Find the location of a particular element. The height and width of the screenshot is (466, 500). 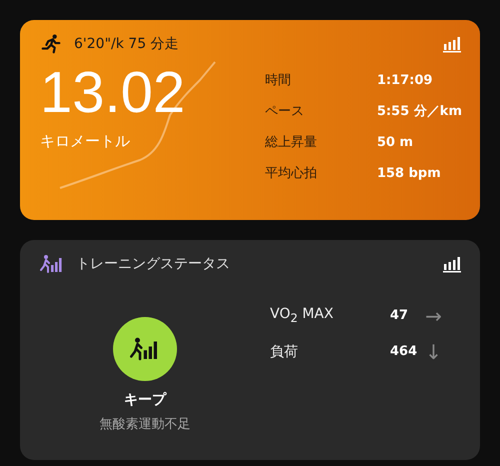

stat-label: 平均心拍 is located at coordinates (291, 174).